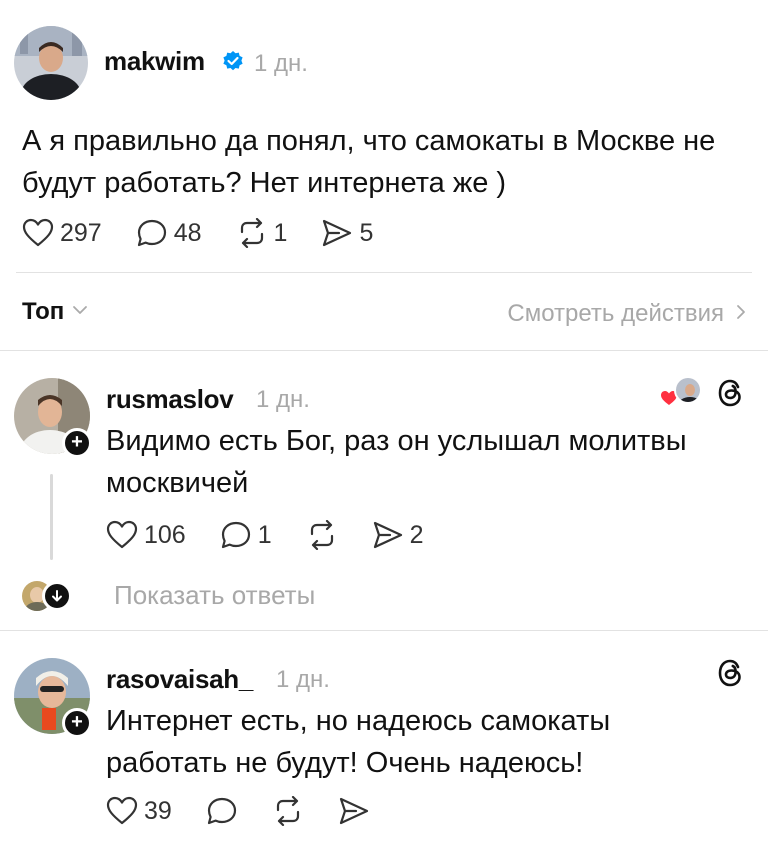 This screenshot has width=768, height=849. I want to click on repost-count: 1, so click(280, 232).